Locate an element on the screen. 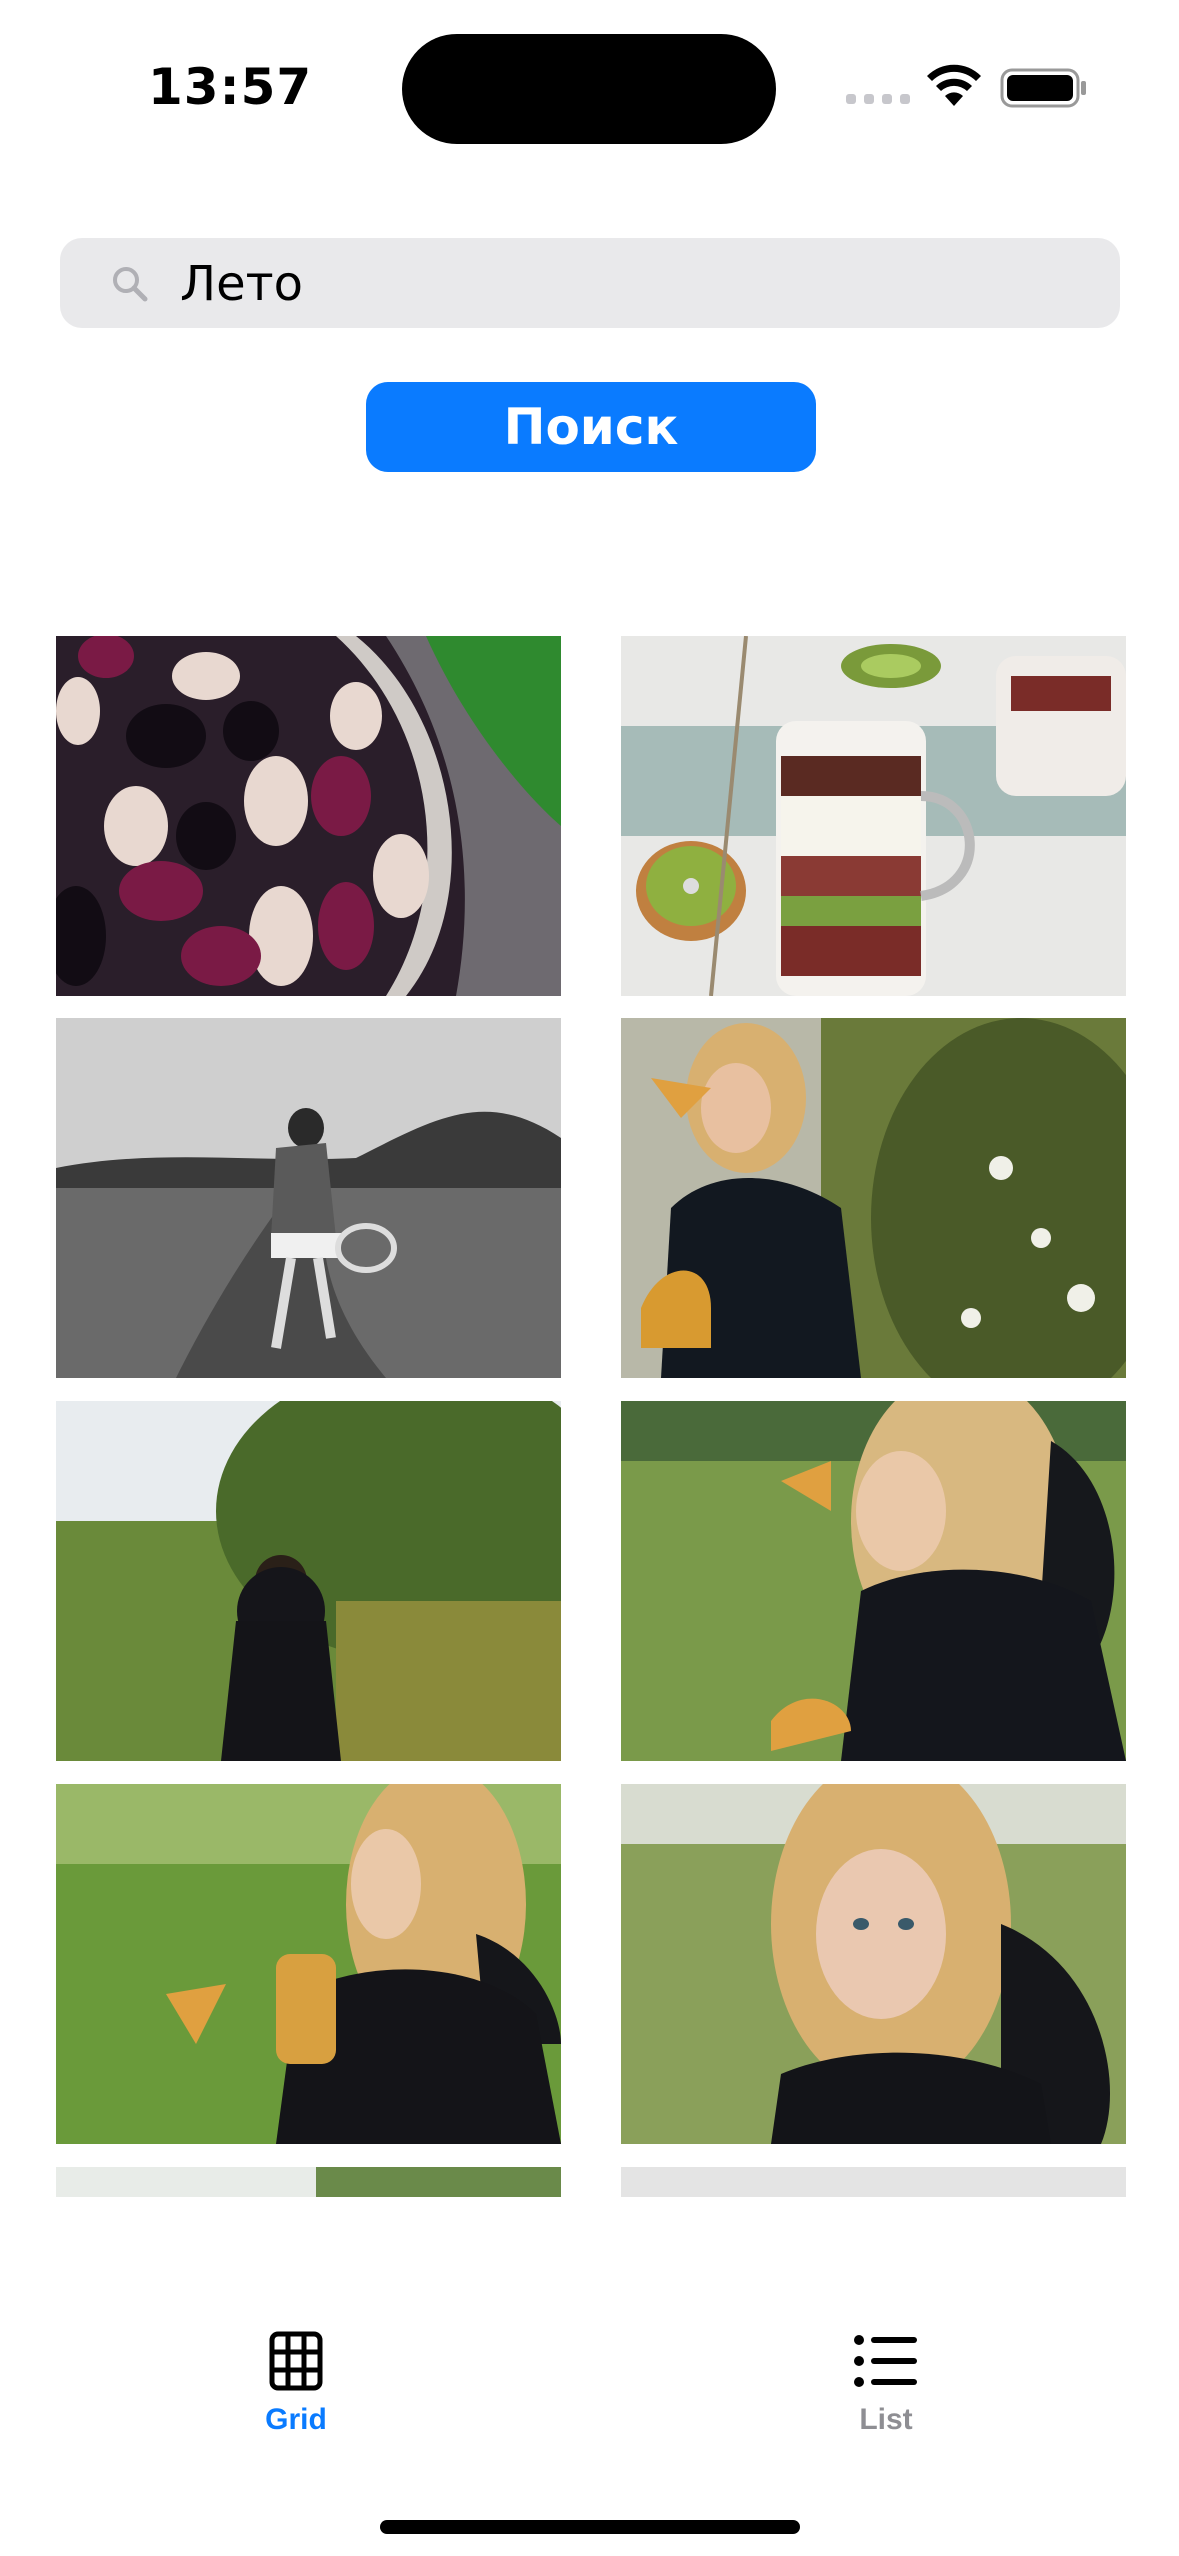 Image resolution: width=1179 pixels, height=2556 pixels. home-indicator is located at coordinates (590, 2527).